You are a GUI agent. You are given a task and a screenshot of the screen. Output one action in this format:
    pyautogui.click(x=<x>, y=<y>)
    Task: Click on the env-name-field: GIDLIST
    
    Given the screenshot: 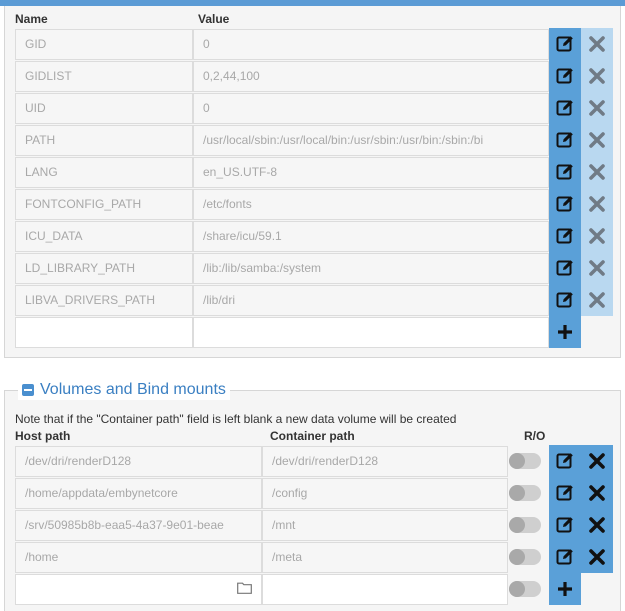 What is the action you would take?
    pyautogui.click(x=104, y=76)
    